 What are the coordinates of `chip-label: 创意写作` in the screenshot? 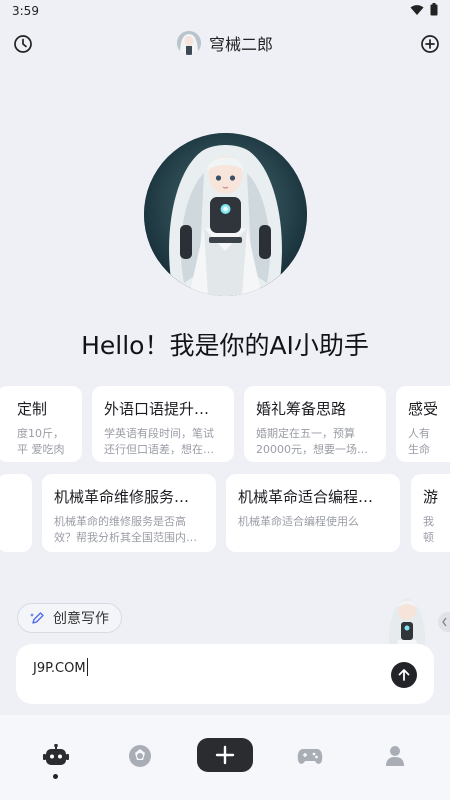 It's located at (81, 619).